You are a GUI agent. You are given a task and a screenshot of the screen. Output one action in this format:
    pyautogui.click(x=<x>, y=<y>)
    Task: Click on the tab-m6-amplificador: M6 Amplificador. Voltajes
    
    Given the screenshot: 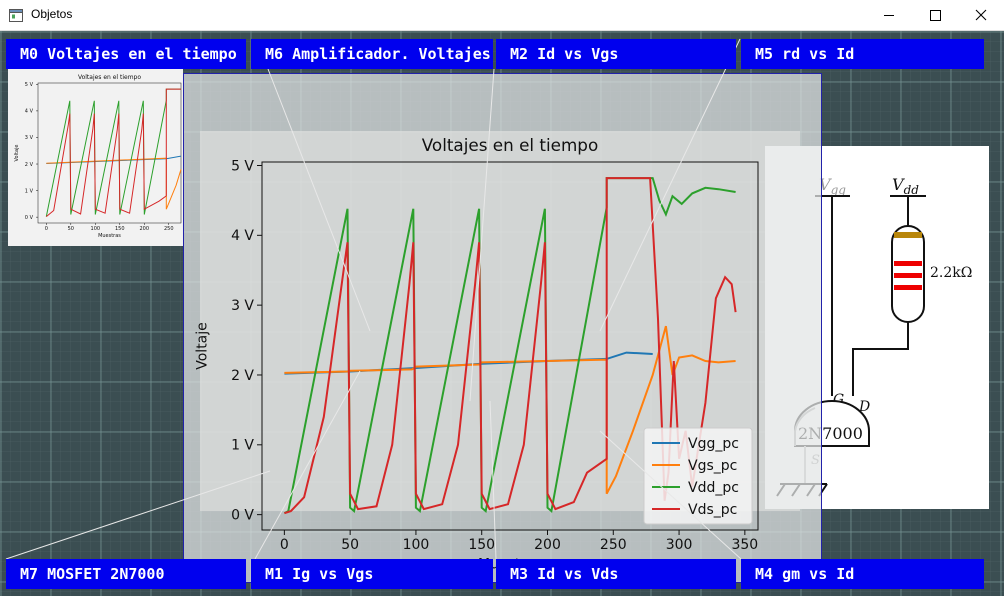 What is the action you would take?
    pyautogui.click(x=372, y=54)
    